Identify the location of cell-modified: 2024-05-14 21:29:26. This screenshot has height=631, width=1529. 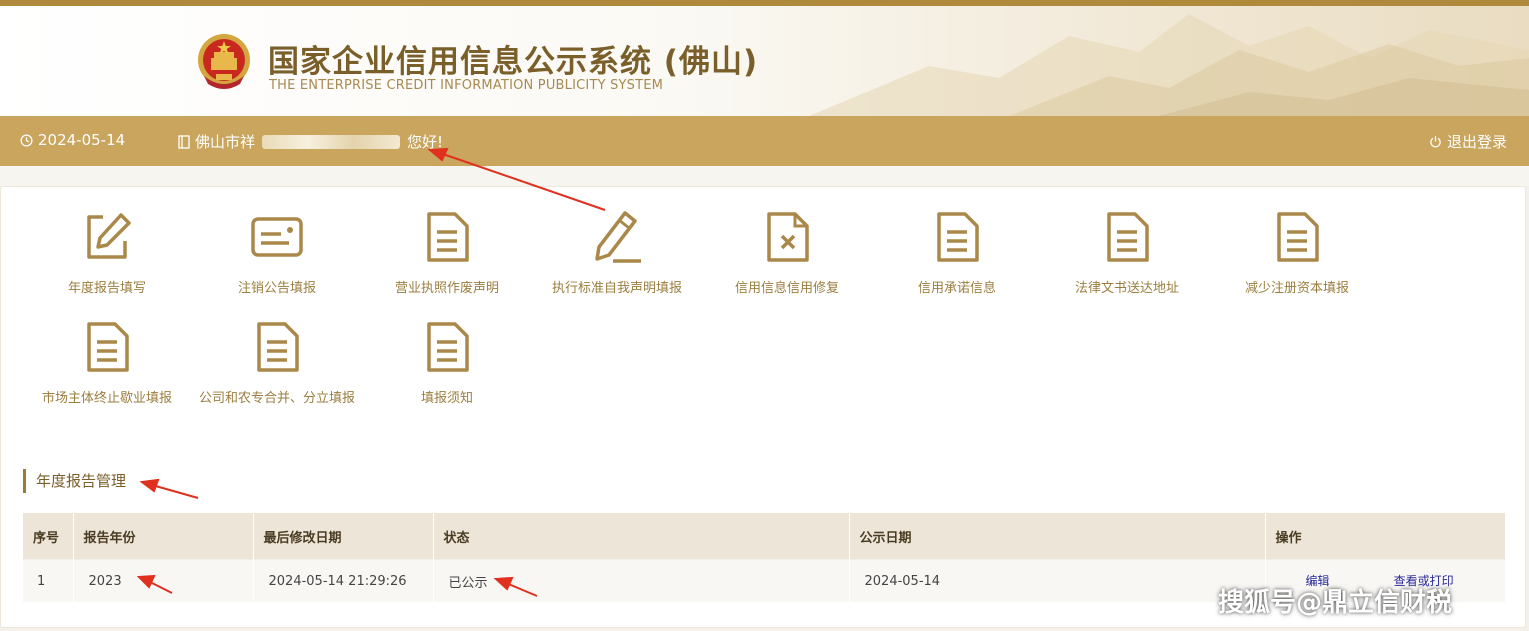
(343, 580).